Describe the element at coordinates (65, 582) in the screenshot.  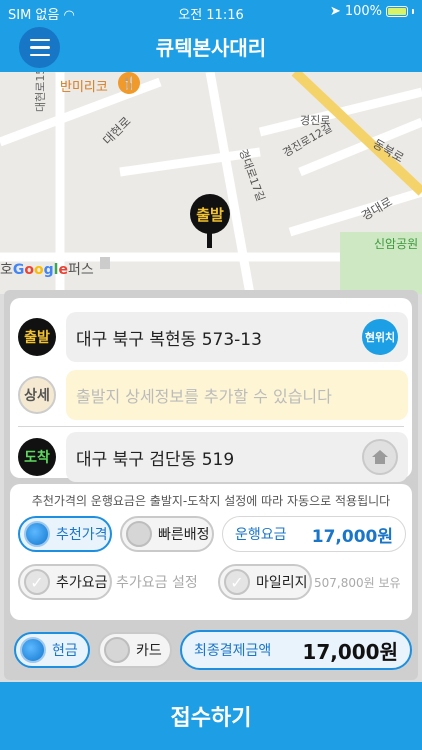
I see `extra-fee-option: ✓ 추가요금` at that location.